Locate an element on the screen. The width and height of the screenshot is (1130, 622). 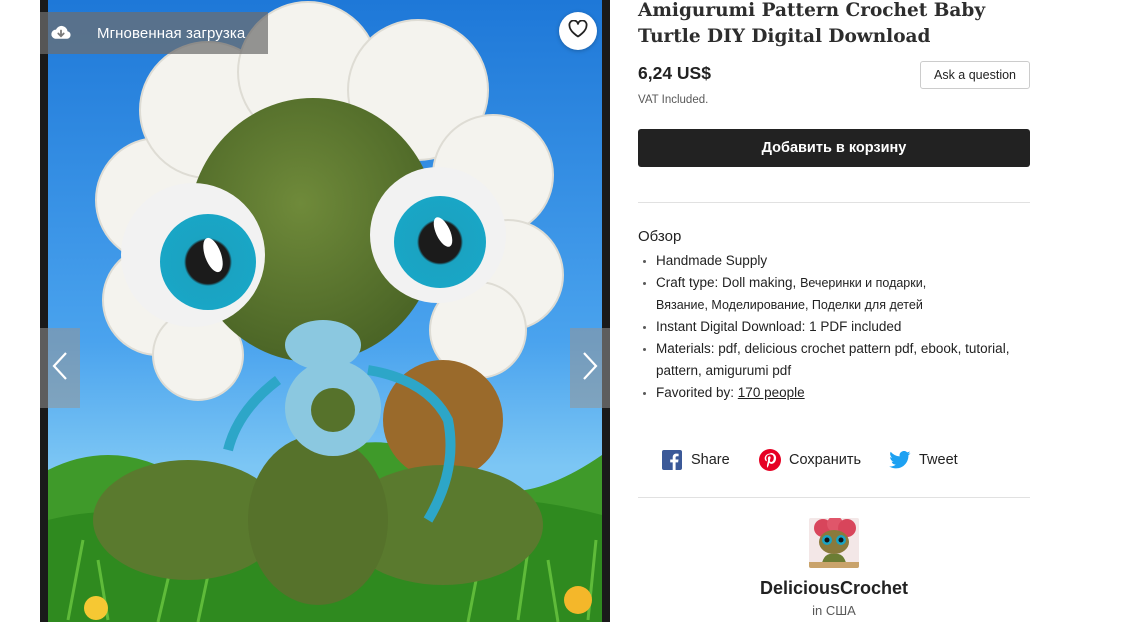
share-row: Share Сохранить Tweet is located at coordinates (846, 461).